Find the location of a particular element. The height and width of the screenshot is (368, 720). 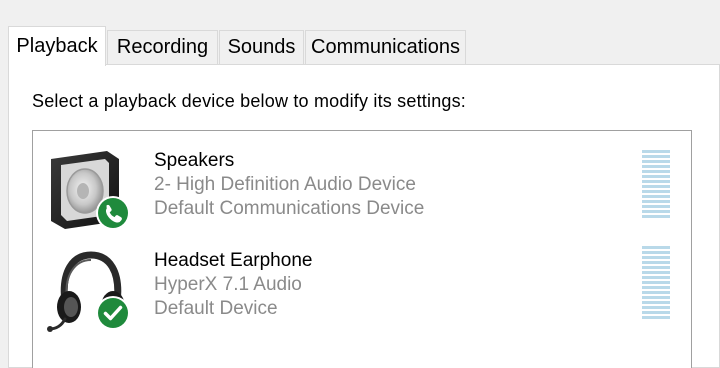

device-name: Speakers is located at coordinates (194, 160).